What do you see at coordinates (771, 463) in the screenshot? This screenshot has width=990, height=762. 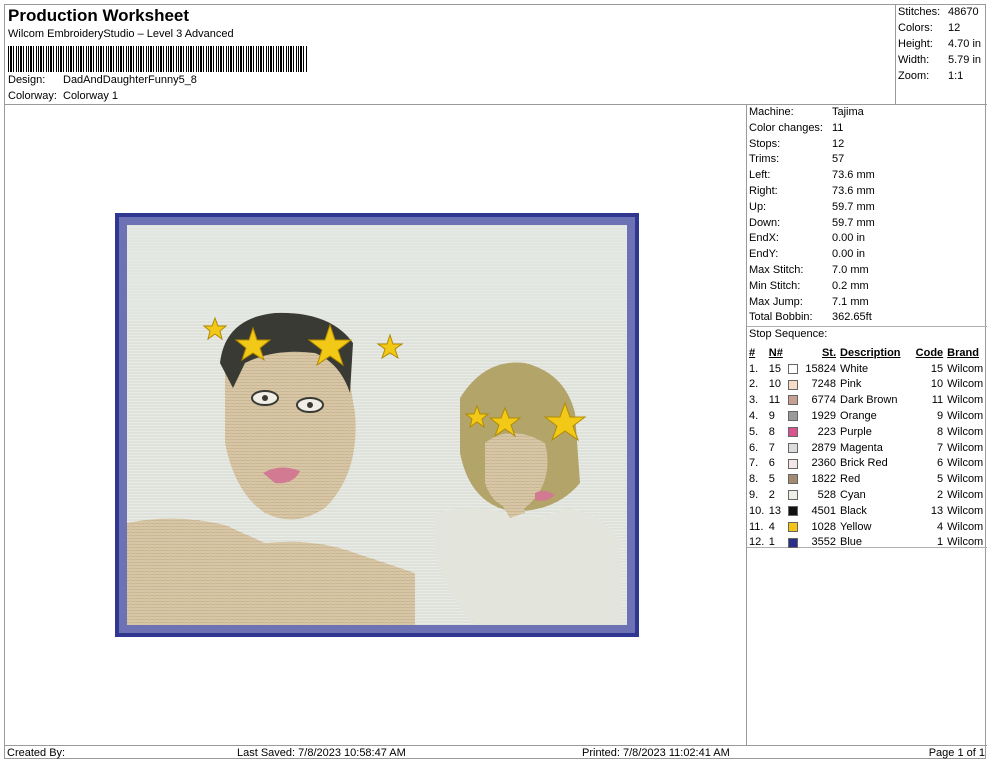 I see `row-needle: 6` at bounding box center [771, 463].